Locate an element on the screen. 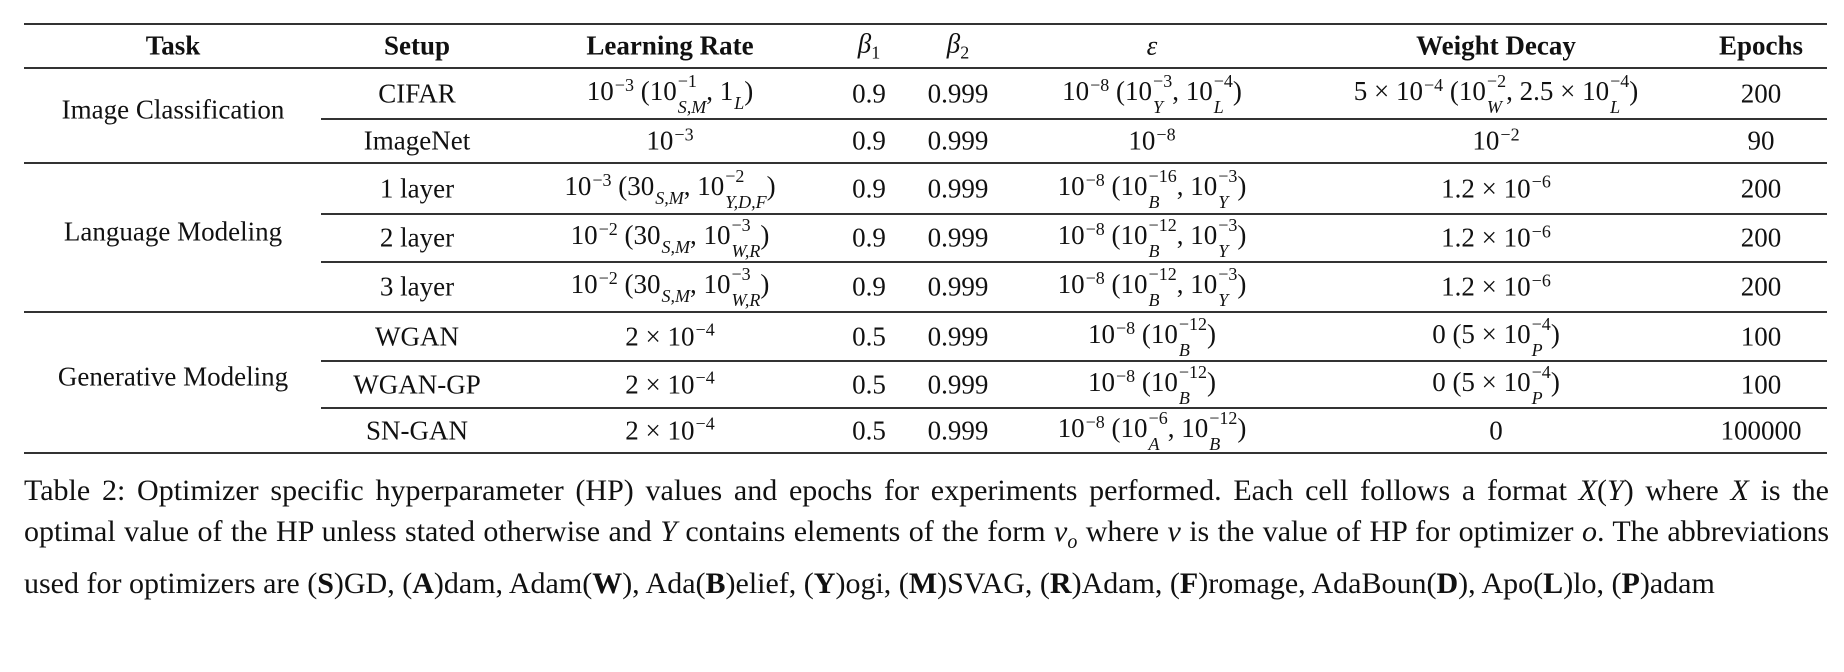  column-header: Weight Decay is located at coordinates (1496, 46).